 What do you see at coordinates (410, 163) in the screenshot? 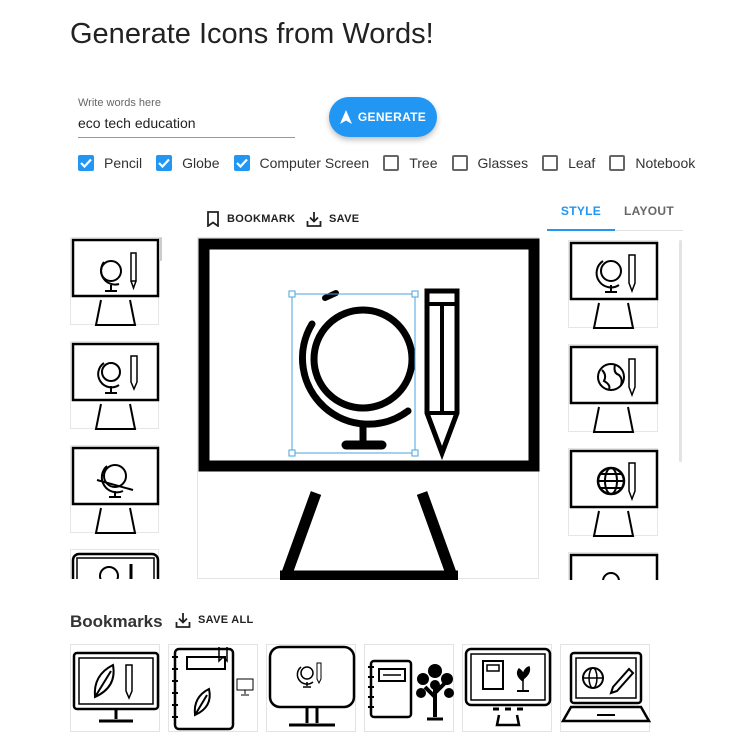
I see `checkbox-tree: Tree` at bounding box center [410, 163].